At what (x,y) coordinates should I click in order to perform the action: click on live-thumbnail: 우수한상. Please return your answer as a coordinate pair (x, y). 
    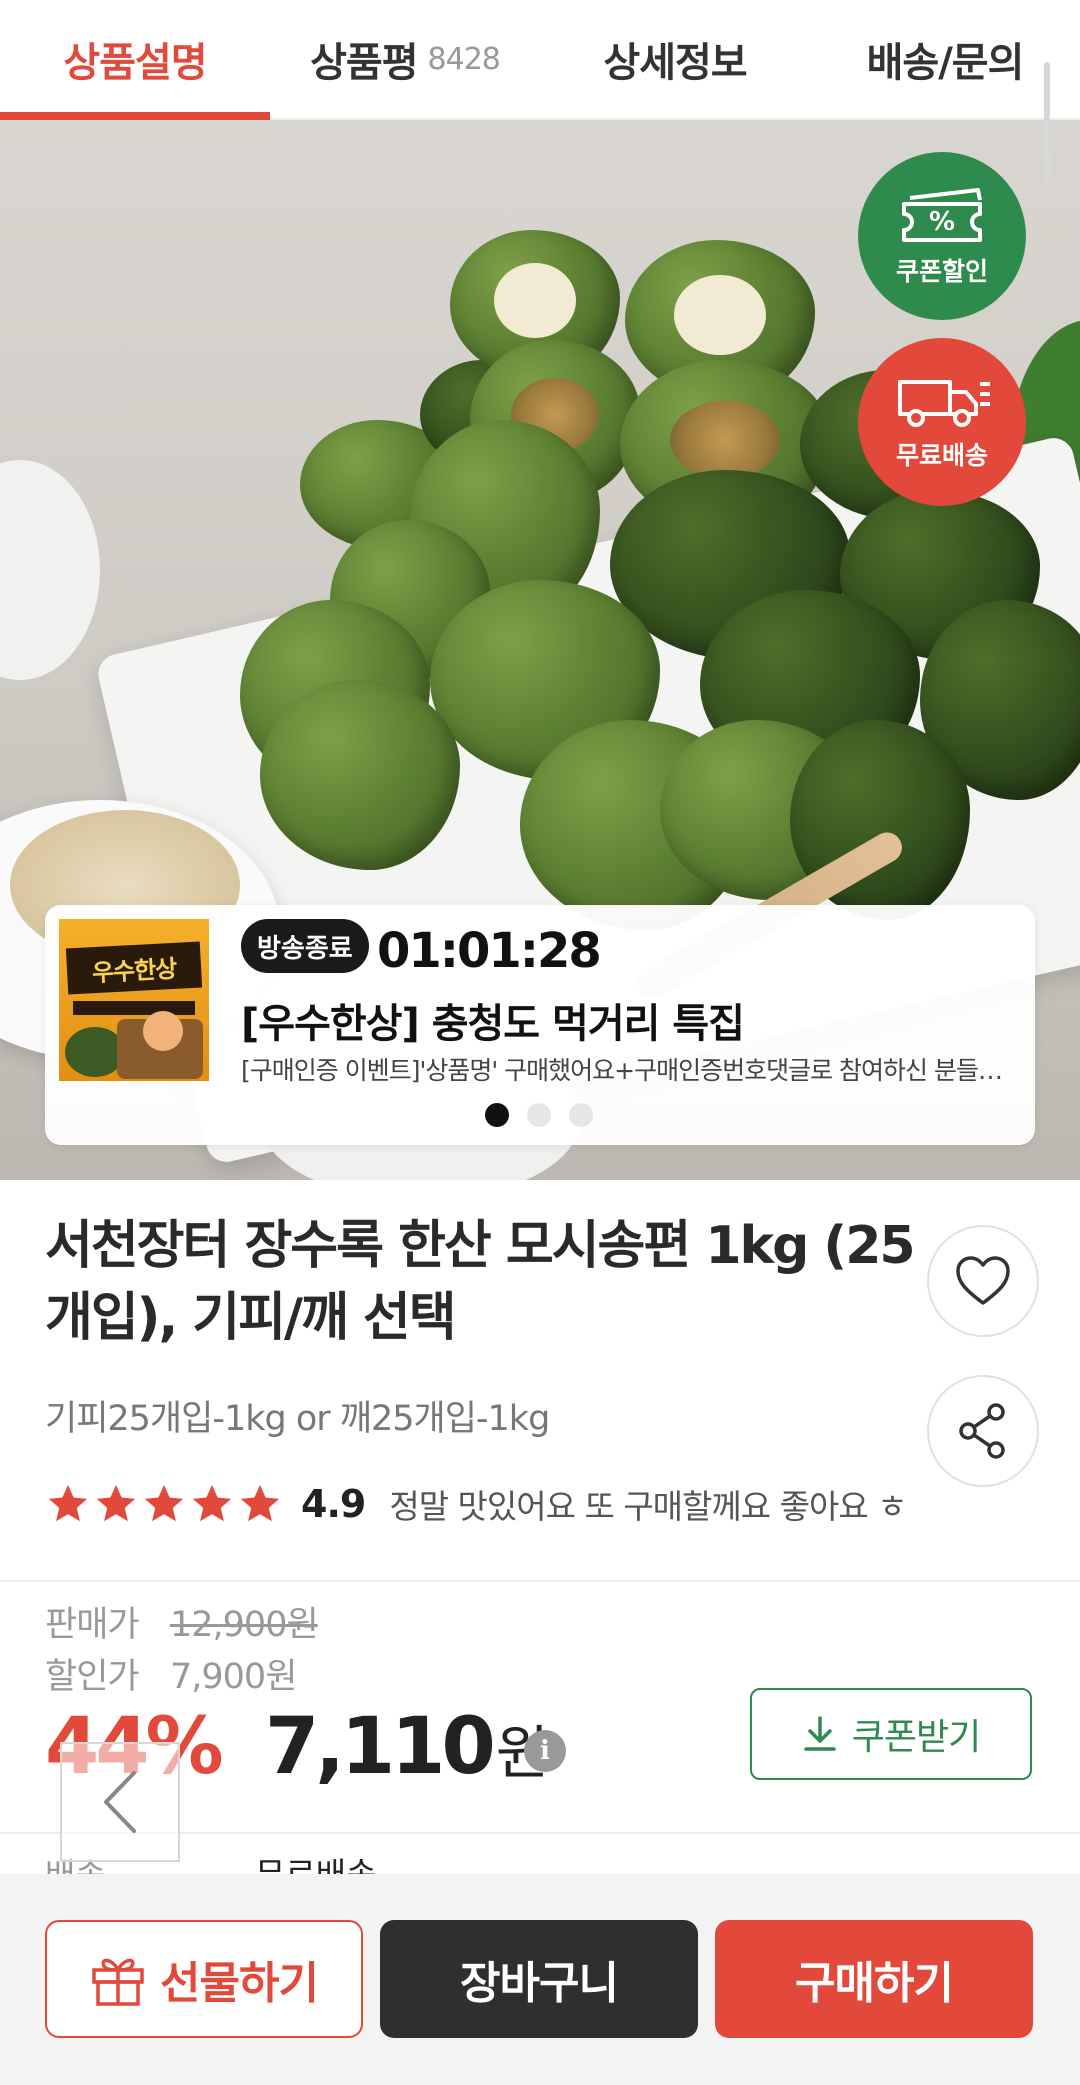
    Looking at the image, I should click on (134, 1000).